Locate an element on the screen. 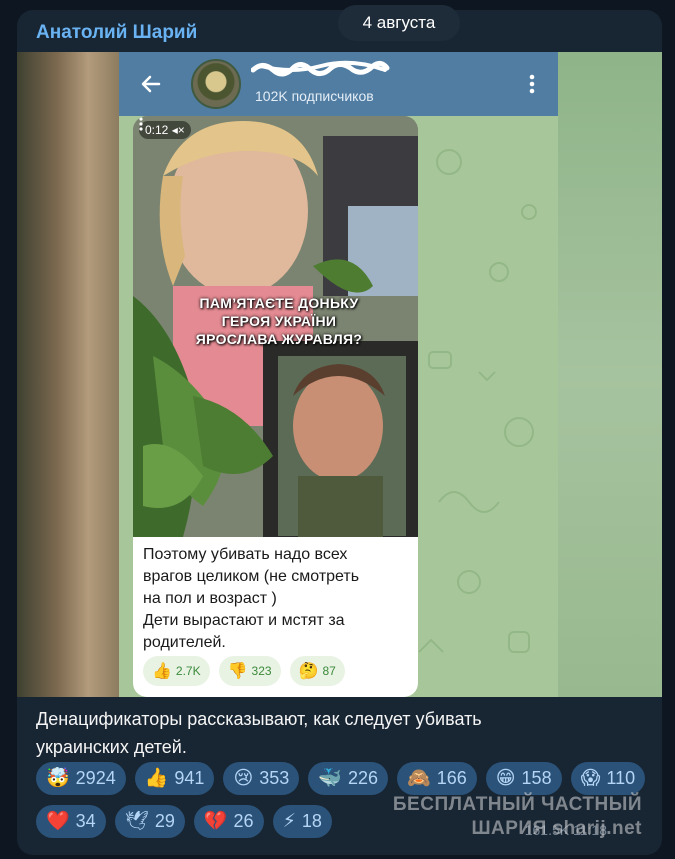  author-name: Анатолий Шарий is located at coordinates (116, 33).